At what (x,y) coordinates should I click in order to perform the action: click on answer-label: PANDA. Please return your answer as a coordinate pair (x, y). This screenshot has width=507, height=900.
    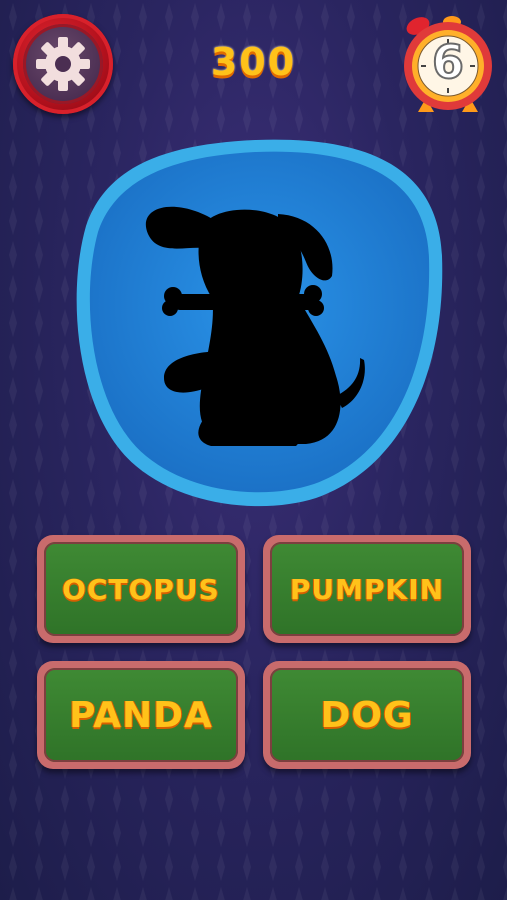
    Looking at the image, I should click on (141, 715).